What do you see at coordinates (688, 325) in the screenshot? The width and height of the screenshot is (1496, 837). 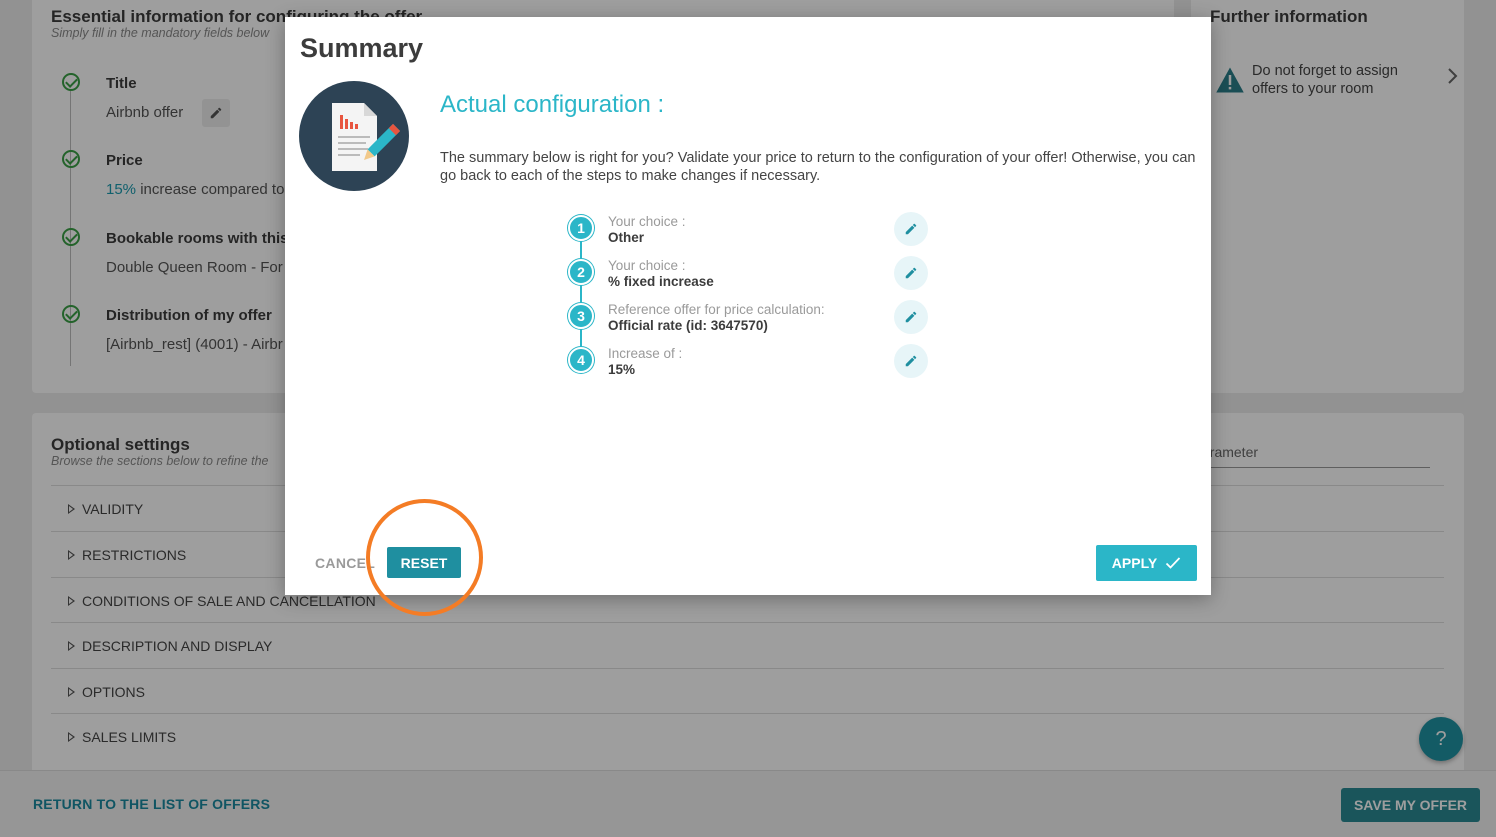 I see `step-value: Official rate (id: 3647570)` at bounding box center [688, 325].